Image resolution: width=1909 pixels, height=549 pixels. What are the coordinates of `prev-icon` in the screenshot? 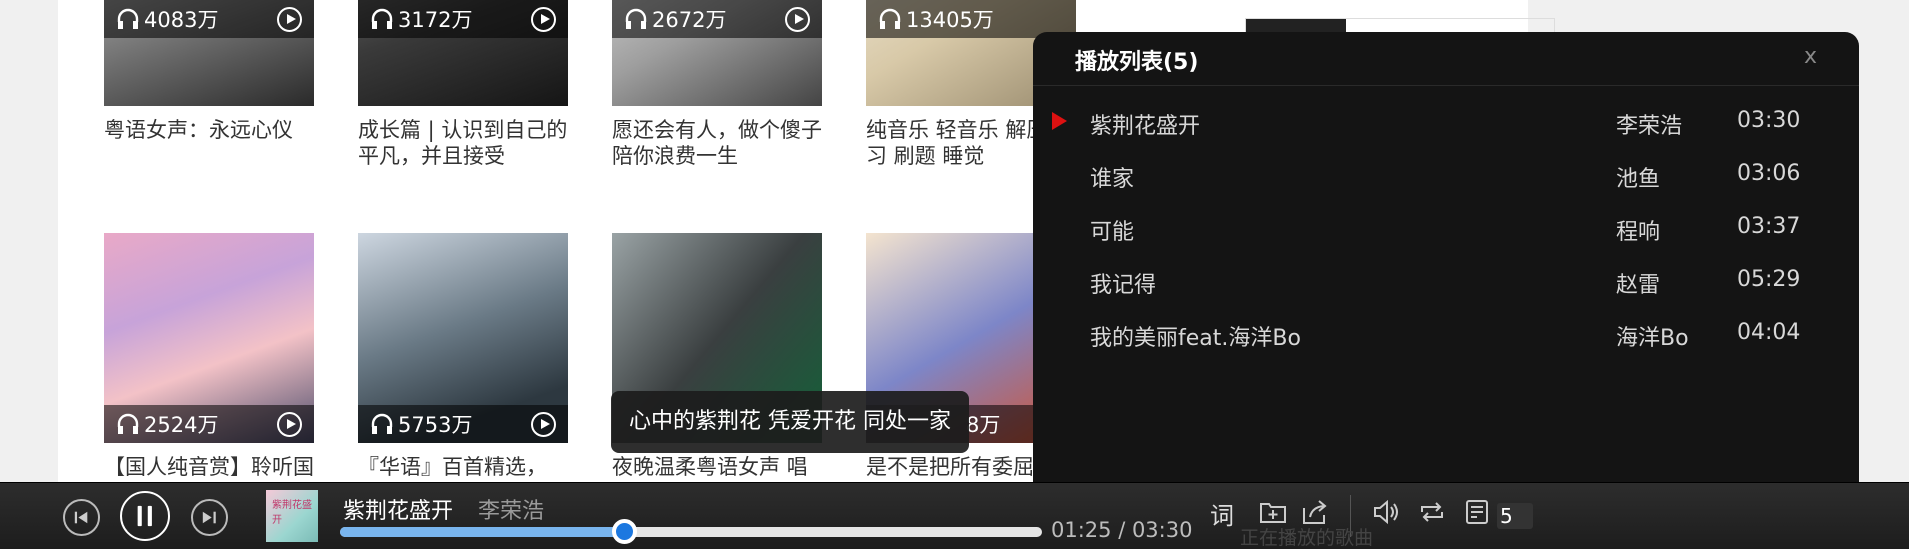 It's located at (81, 517).